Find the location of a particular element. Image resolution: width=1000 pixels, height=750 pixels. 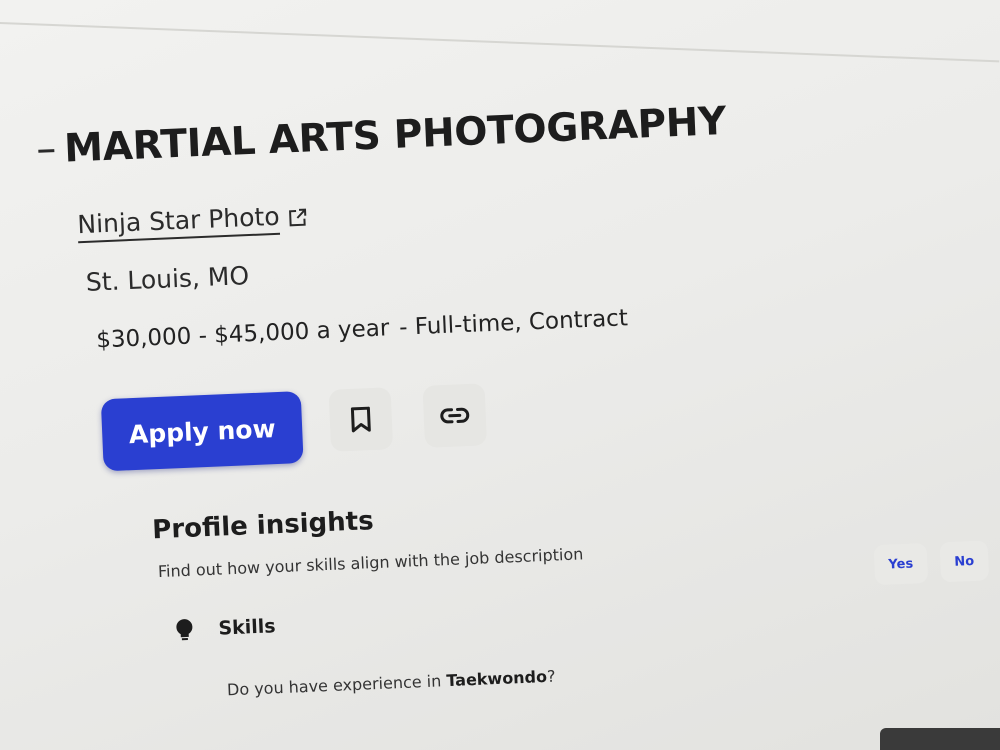

question-mark: ? is located at coordinates (551, 676).